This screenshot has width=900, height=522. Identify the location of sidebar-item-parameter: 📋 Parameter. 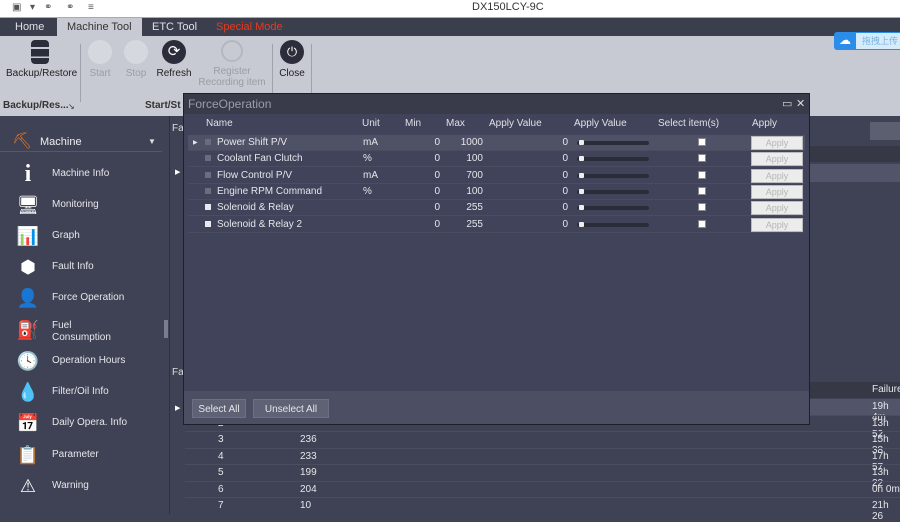
(91, 456).